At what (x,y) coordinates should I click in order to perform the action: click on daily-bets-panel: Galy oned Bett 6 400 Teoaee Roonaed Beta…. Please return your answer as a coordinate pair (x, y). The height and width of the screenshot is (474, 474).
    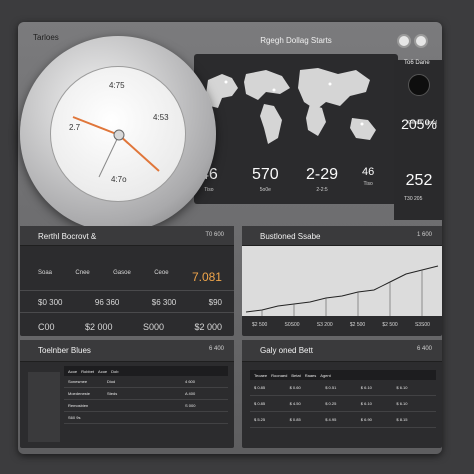
    Looking at the image, I should click on (342, 394).